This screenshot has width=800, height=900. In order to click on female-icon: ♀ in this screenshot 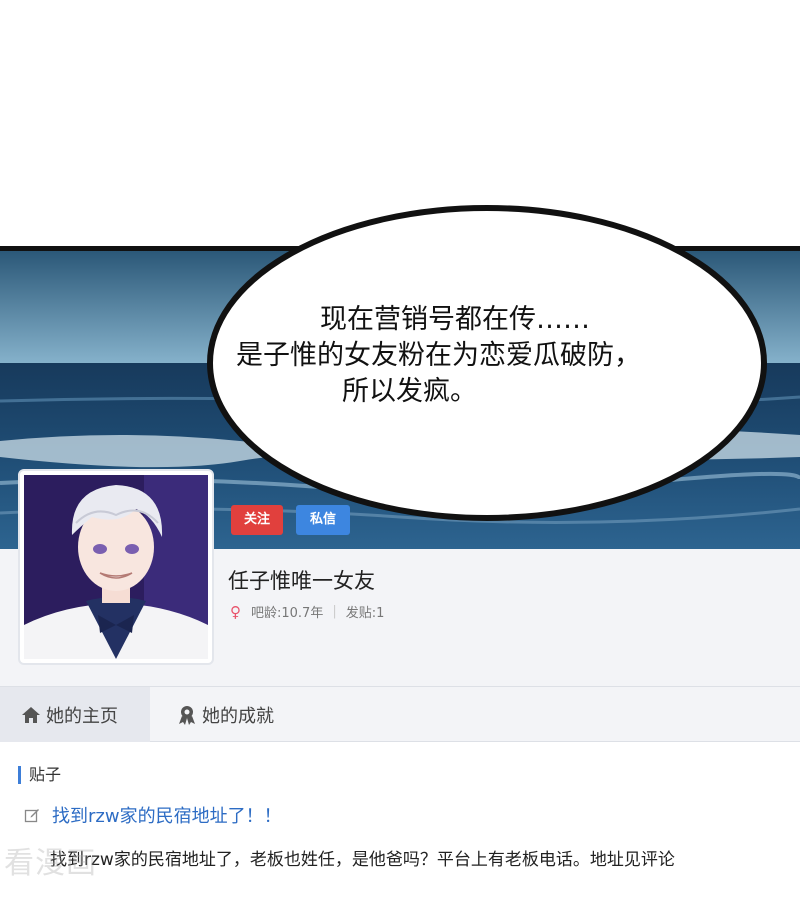, I will do `click(235, 611)`.